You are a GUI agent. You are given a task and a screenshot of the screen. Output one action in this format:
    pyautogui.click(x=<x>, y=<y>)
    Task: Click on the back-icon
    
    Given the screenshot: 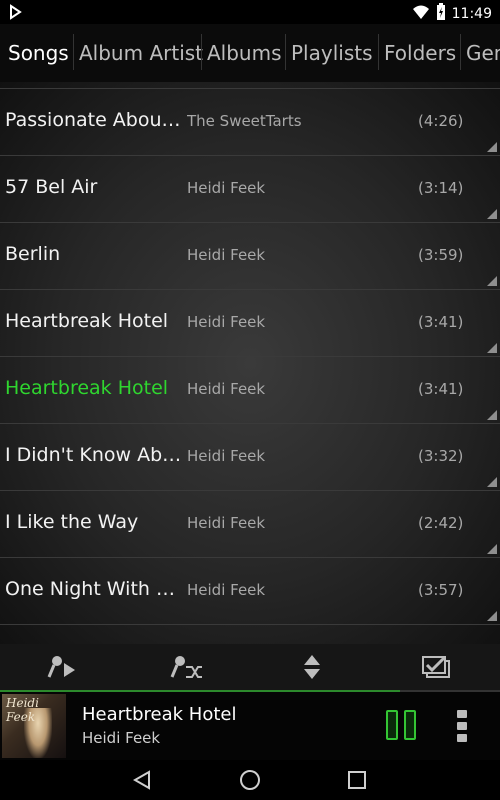 What is the action you would take?
    pyautogui.click(x=142, y=780)
    